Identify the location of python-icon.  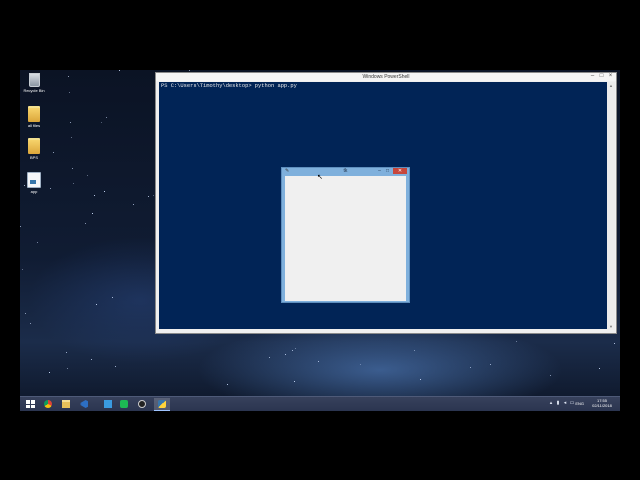
(162, 404).